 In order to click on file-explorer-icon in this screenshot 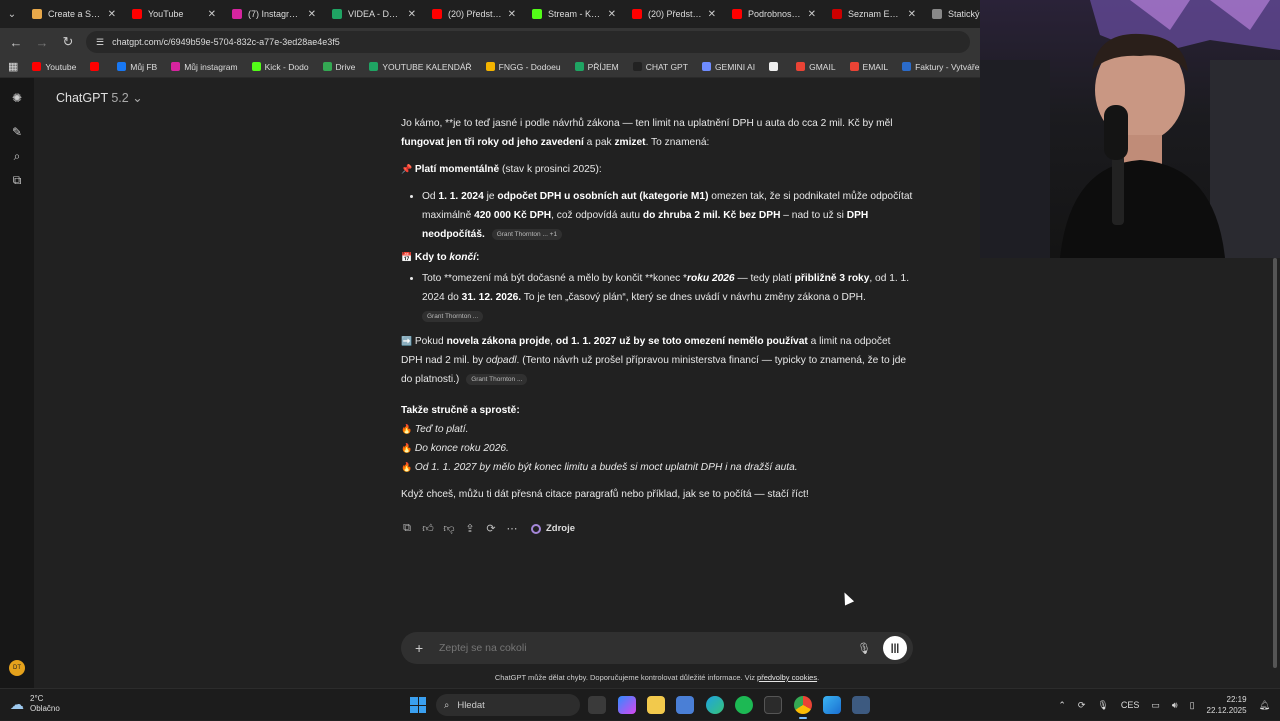, I will do `click(656, 705)`.